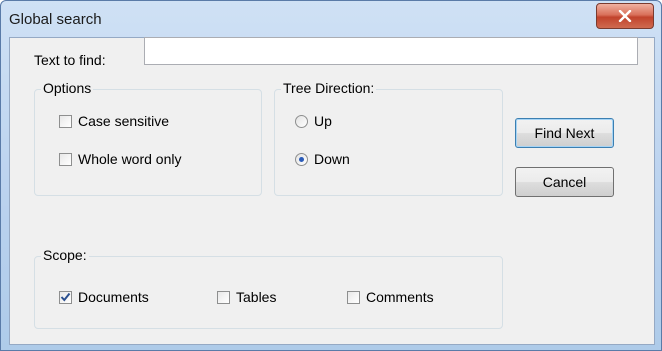 Image resolution: width=662 pixels, height=351 pixels. What do you see at coordinates (124, 121) in the screenshot?
I see `case-sensitive-label: Case sensitive` at bounding box center [124, 121].